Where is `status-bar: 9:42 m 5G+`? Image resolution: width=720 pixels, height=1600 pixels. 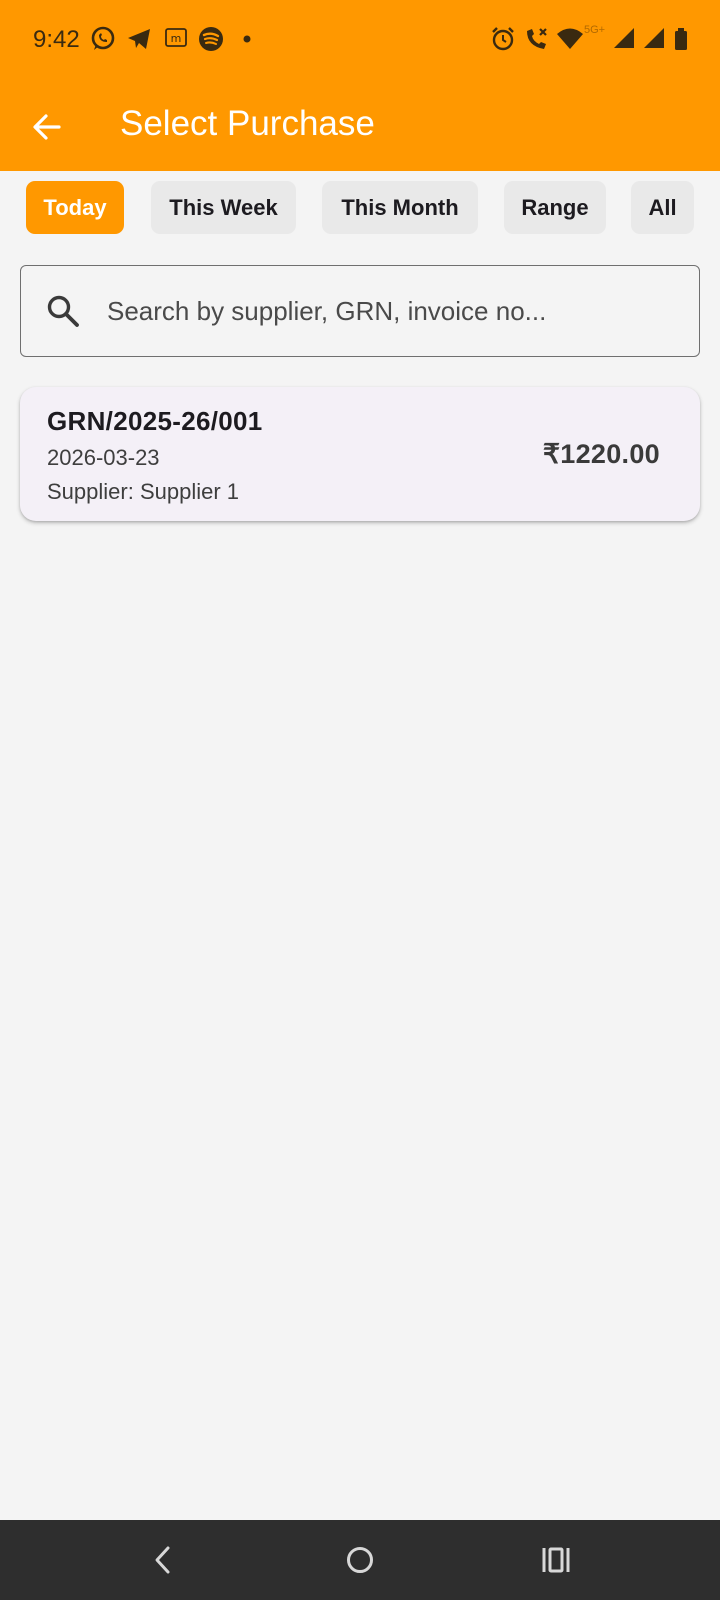
status-bar: 9:42 m 5G+ is located at coordinates (360, 42).